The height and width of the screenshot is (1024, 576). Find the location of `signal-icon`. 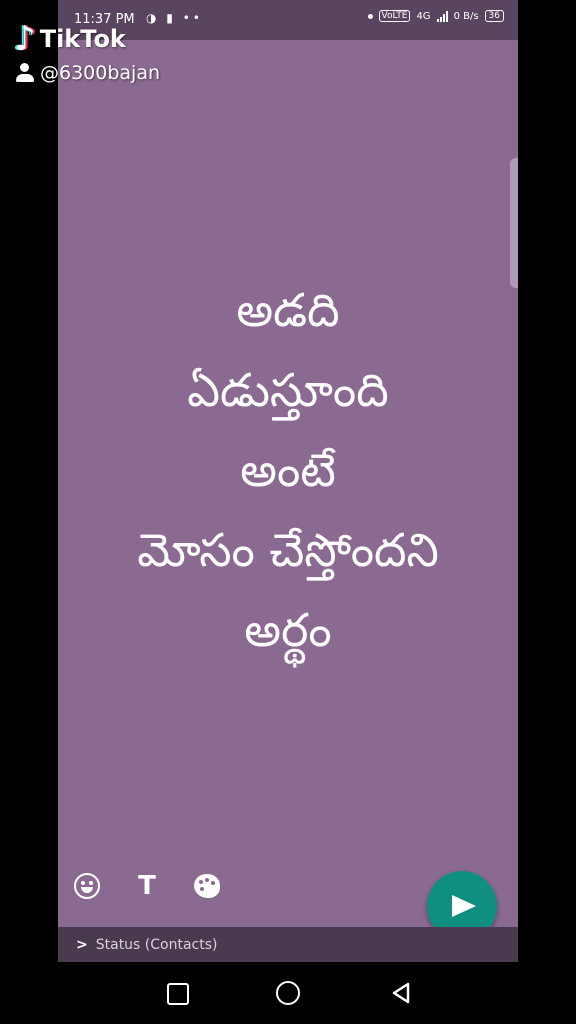

signal-icon is located at coordinates (442, 16).